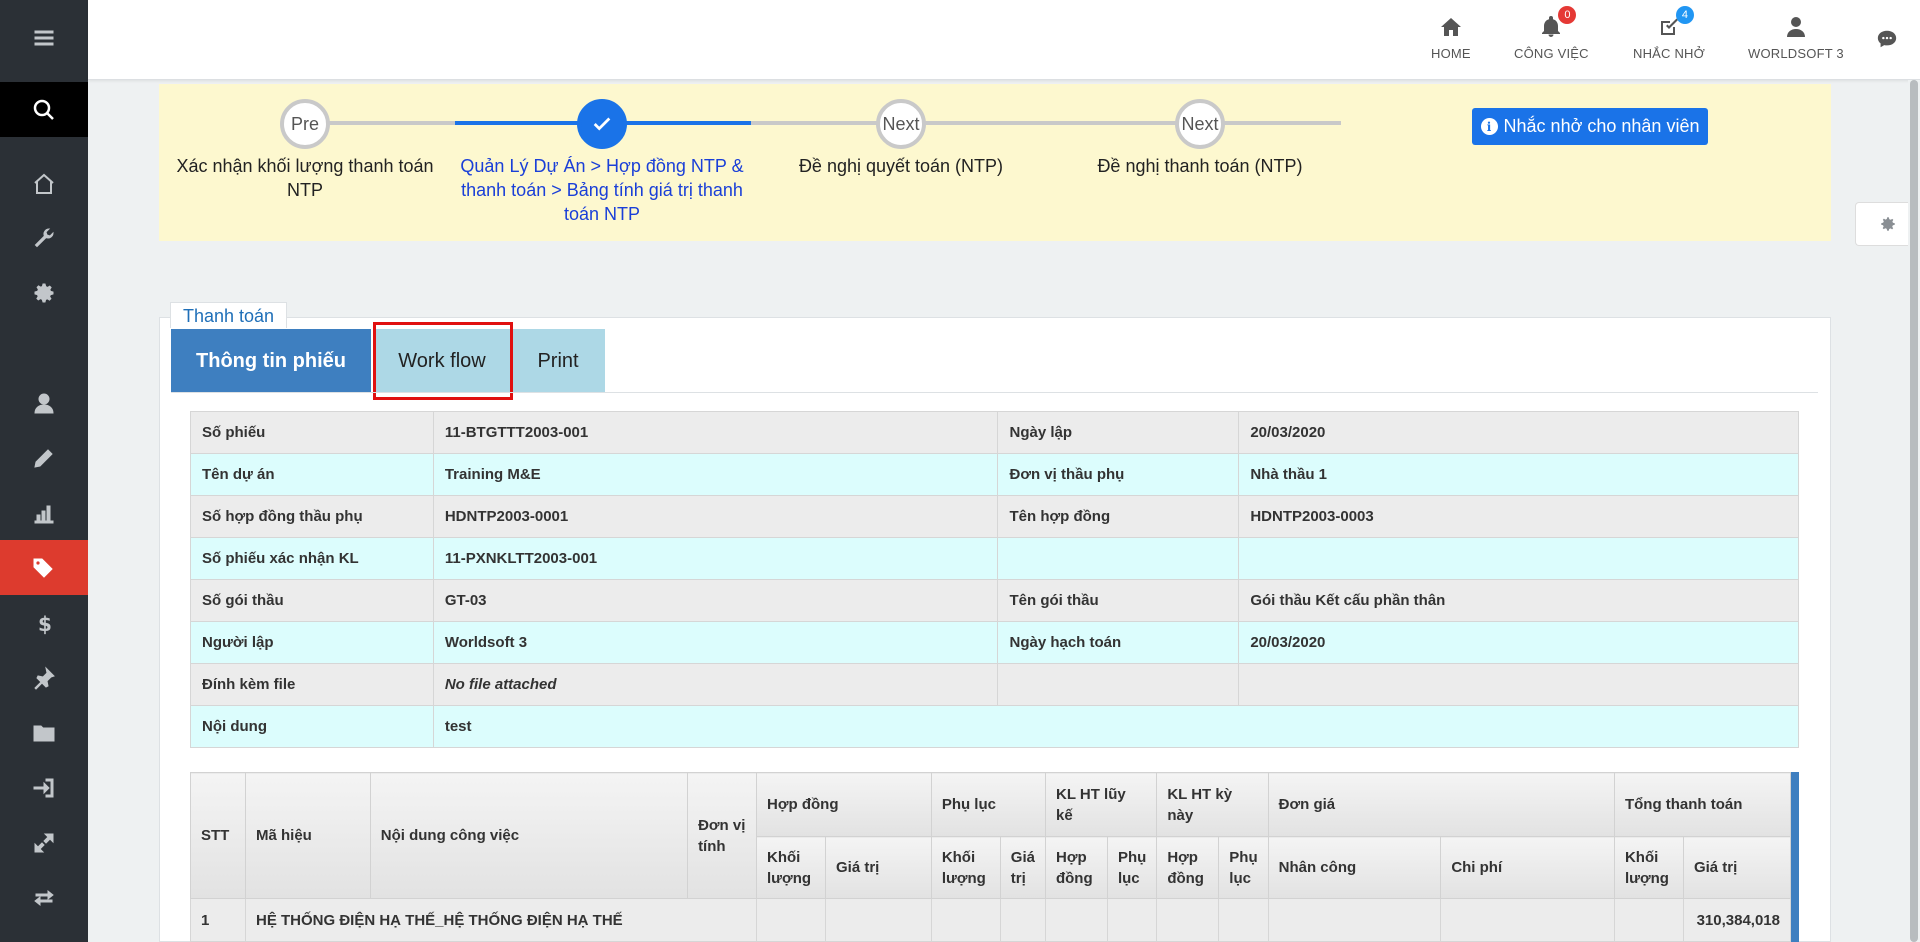  I want to click on exchange-icon, so click(44, 897).